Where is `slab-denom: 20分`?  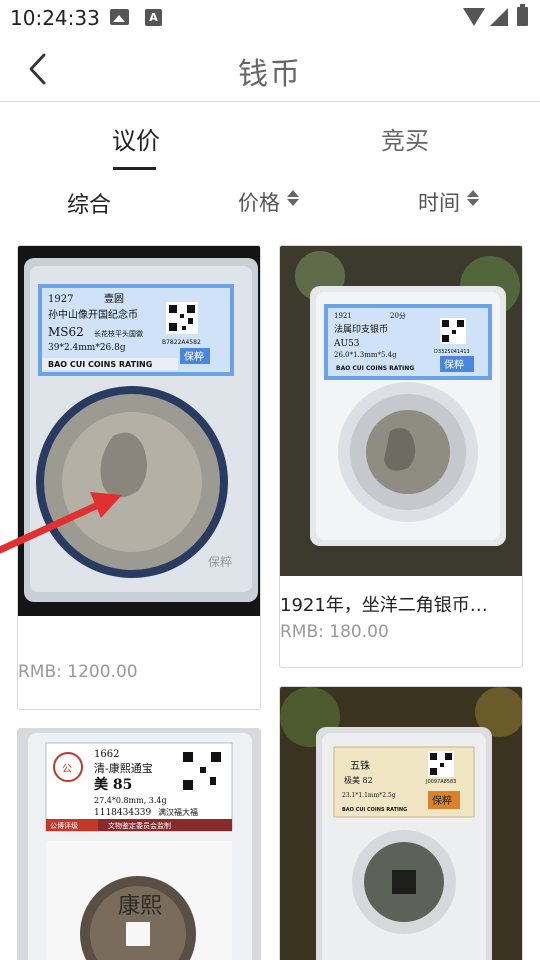 slab-denom: 20分 is located at coordinates (398, 315).